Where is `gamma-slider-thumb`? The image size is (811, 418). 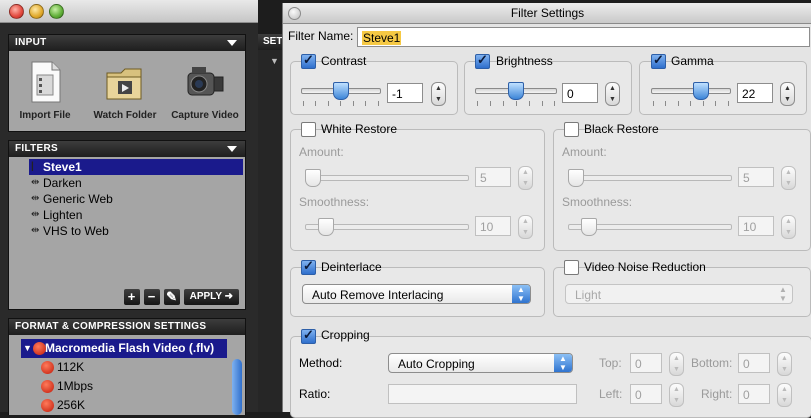 gamma-slider-thumb is located at coordinates (701, 91).